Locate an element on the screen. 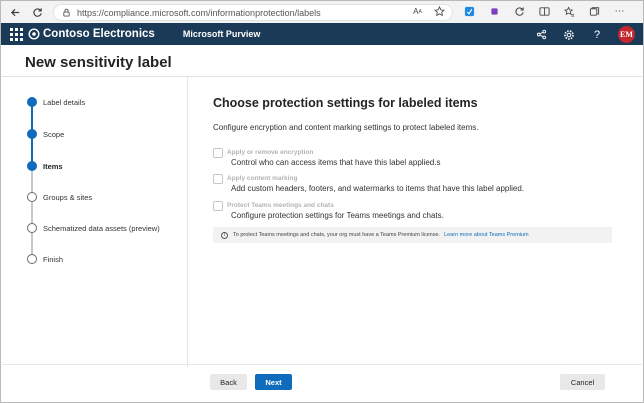 Image resolution: width=644 pixels, height=403 pixels. step-label: Label details is located at coordinates (64, 102).